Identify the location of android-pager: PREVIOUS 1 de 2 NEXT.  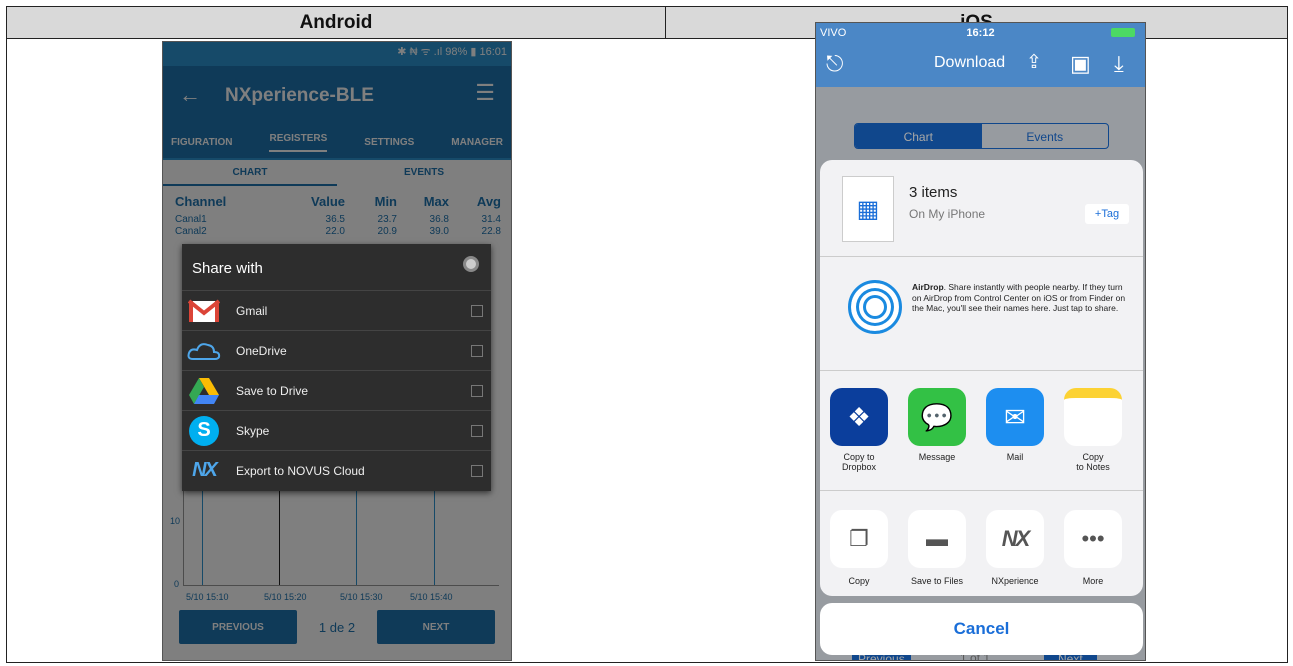
(337, 627).